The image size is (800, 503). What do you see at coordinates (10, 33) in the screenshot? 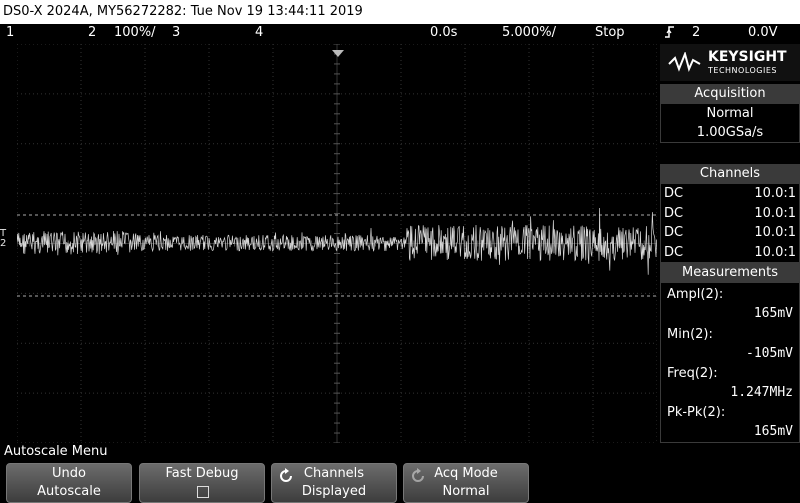
I see `channel-1-indicator: 1` at bounding box center [10, 33].